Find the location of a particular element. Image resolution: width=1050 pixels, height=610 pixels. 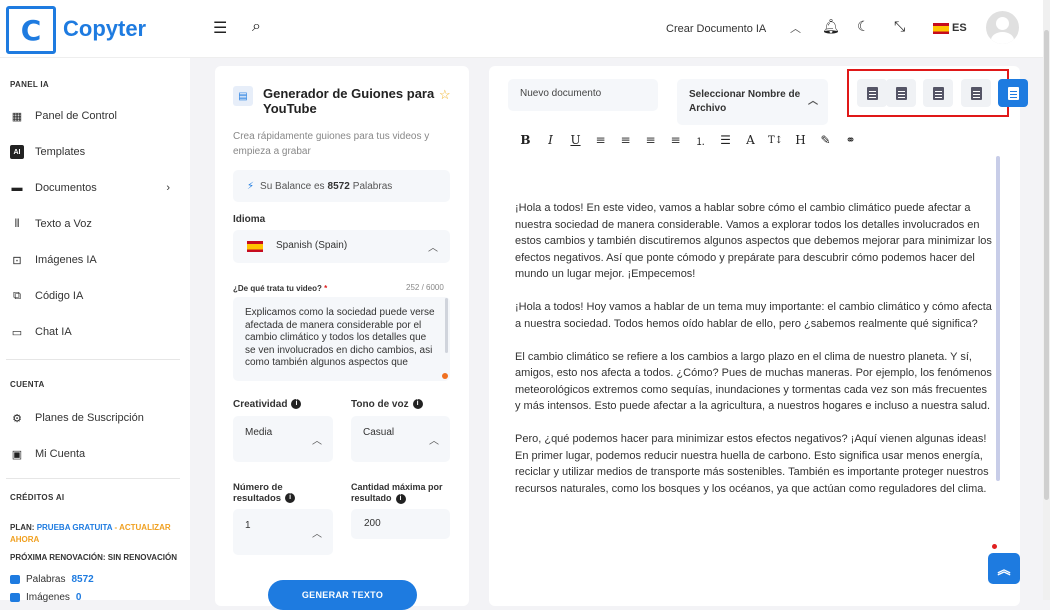

textarea-scrollbar is located at coordinates (446, 325).